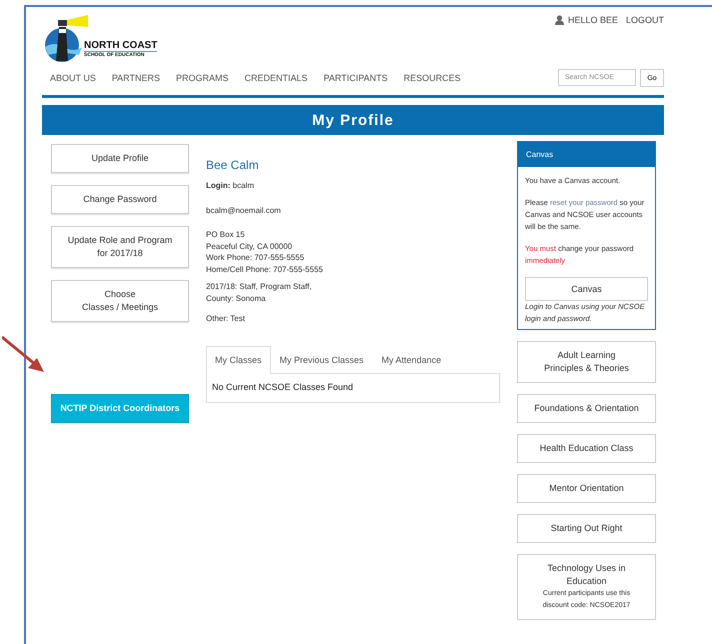 This screenshot has height=644, width=712. What do you see at coordinates (120, 247) in the screenshot?
I see `profile-button: Update Role and Program for 2017/18` at bounding box center [120, 247].